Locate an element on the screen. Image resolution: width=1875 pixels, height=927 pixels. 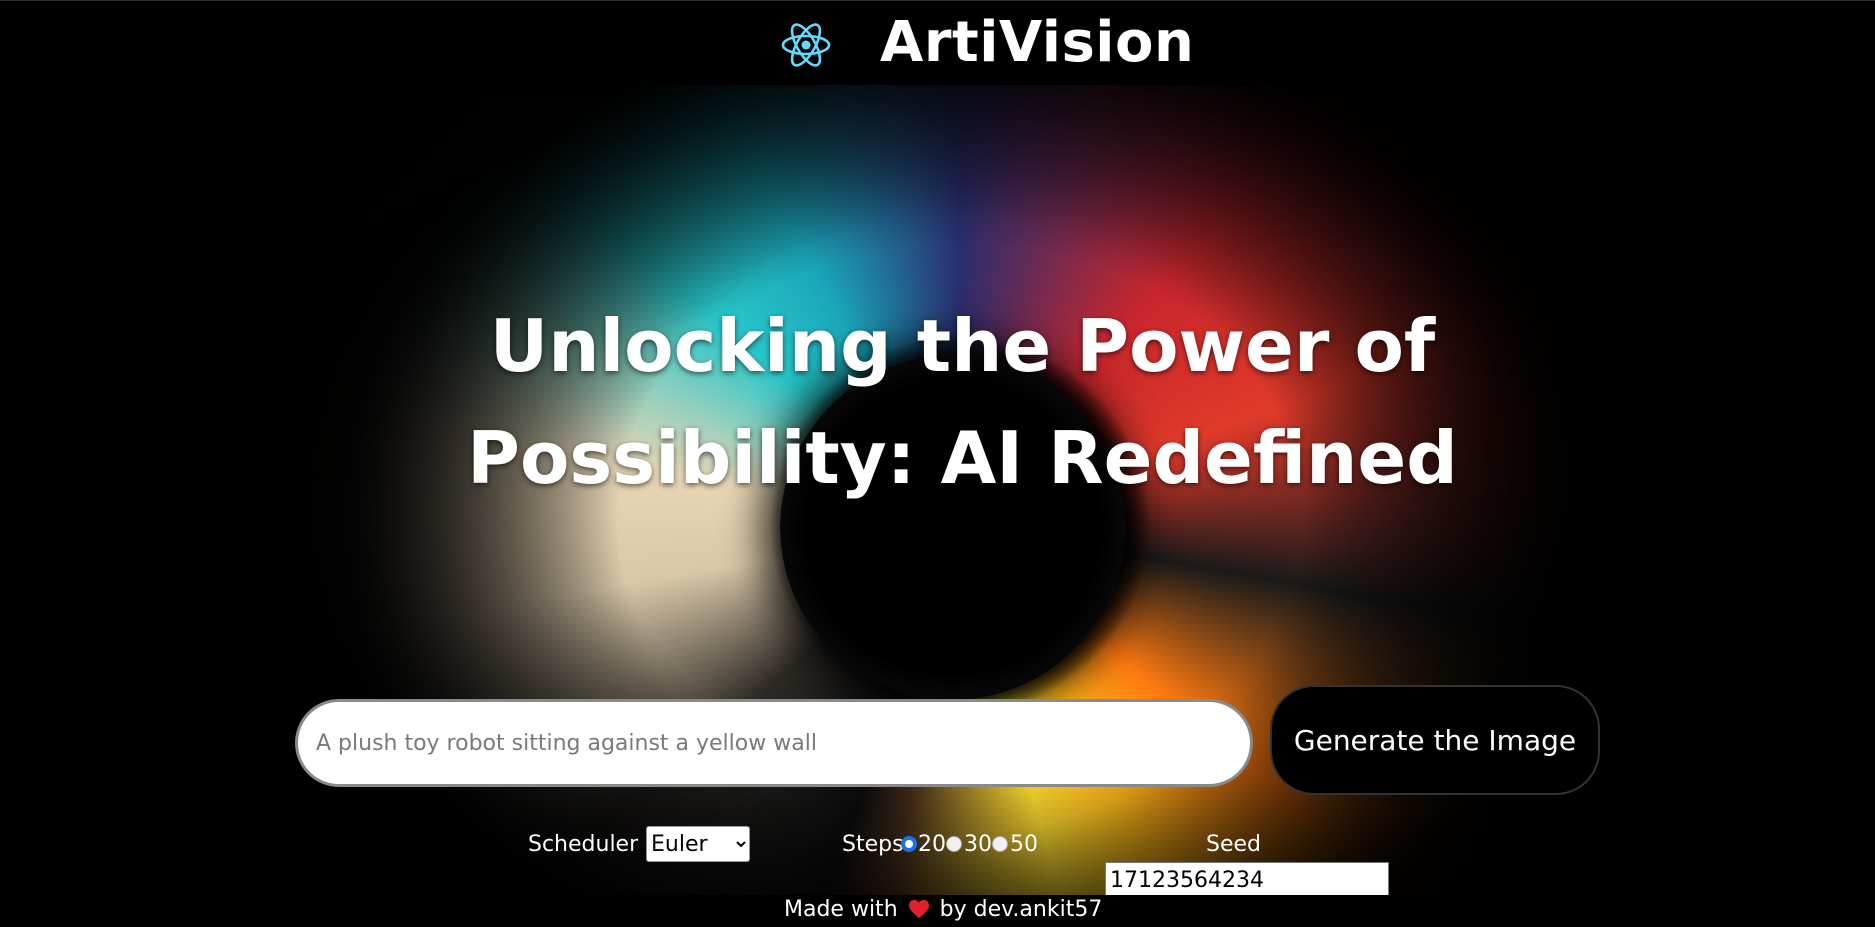
footer-prefix: Made with is located at coordinates (841, 909).